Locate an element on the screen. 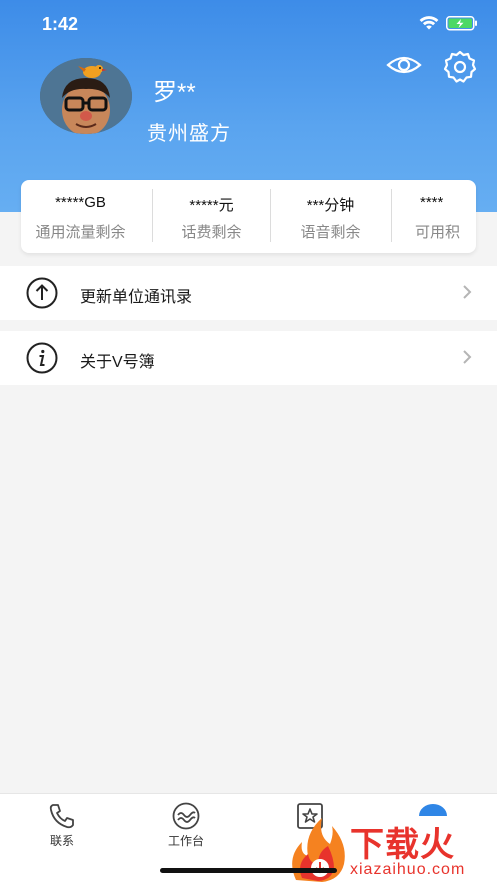 This screenshot has width=497, height=883. tab-label: 联系 is located at coordinates (61, 841).